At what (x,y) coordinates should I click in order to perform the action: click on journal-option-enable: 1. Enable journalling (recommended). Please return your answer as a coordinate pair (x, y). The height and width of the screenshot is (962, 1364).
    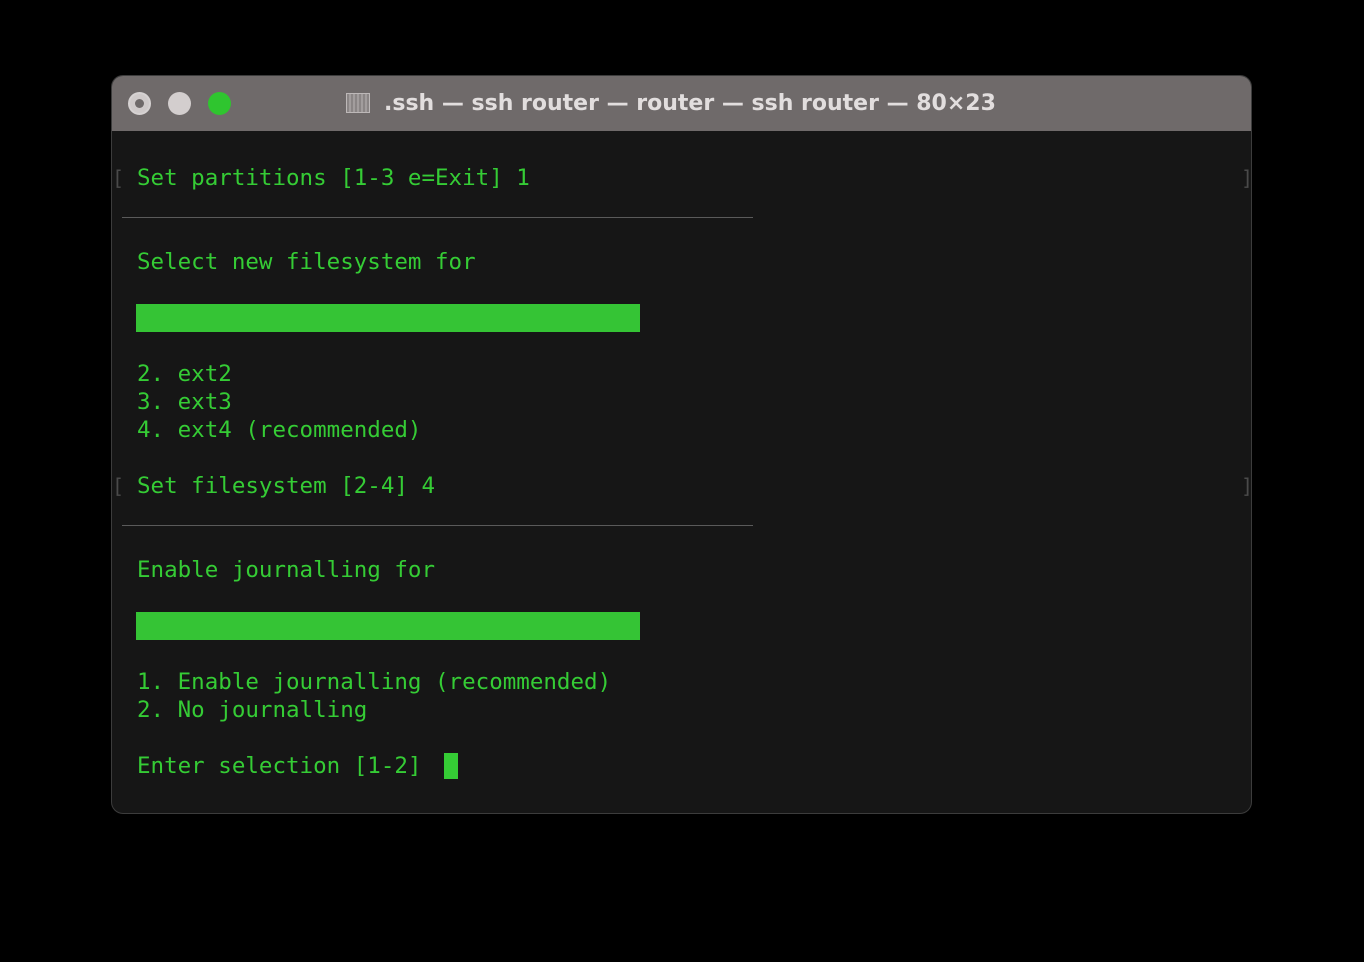
    Looking at the image, I should click on (374, 682).